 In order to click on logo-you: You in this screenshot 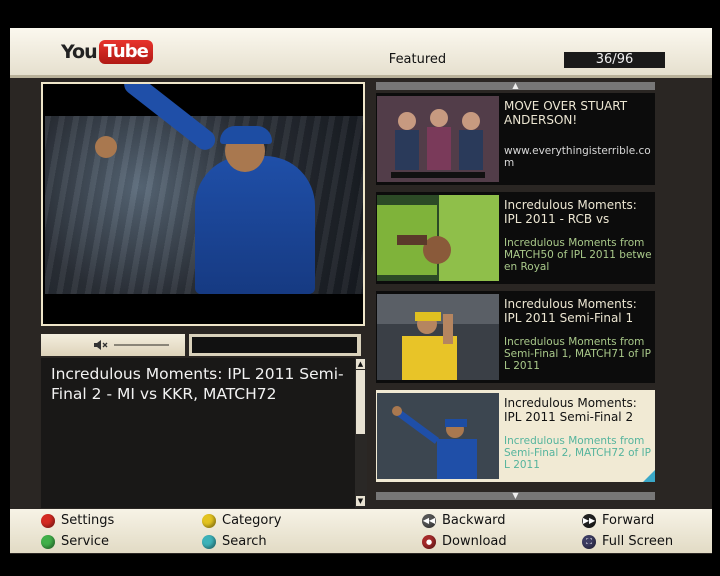, I will do `click(79, 52)`.